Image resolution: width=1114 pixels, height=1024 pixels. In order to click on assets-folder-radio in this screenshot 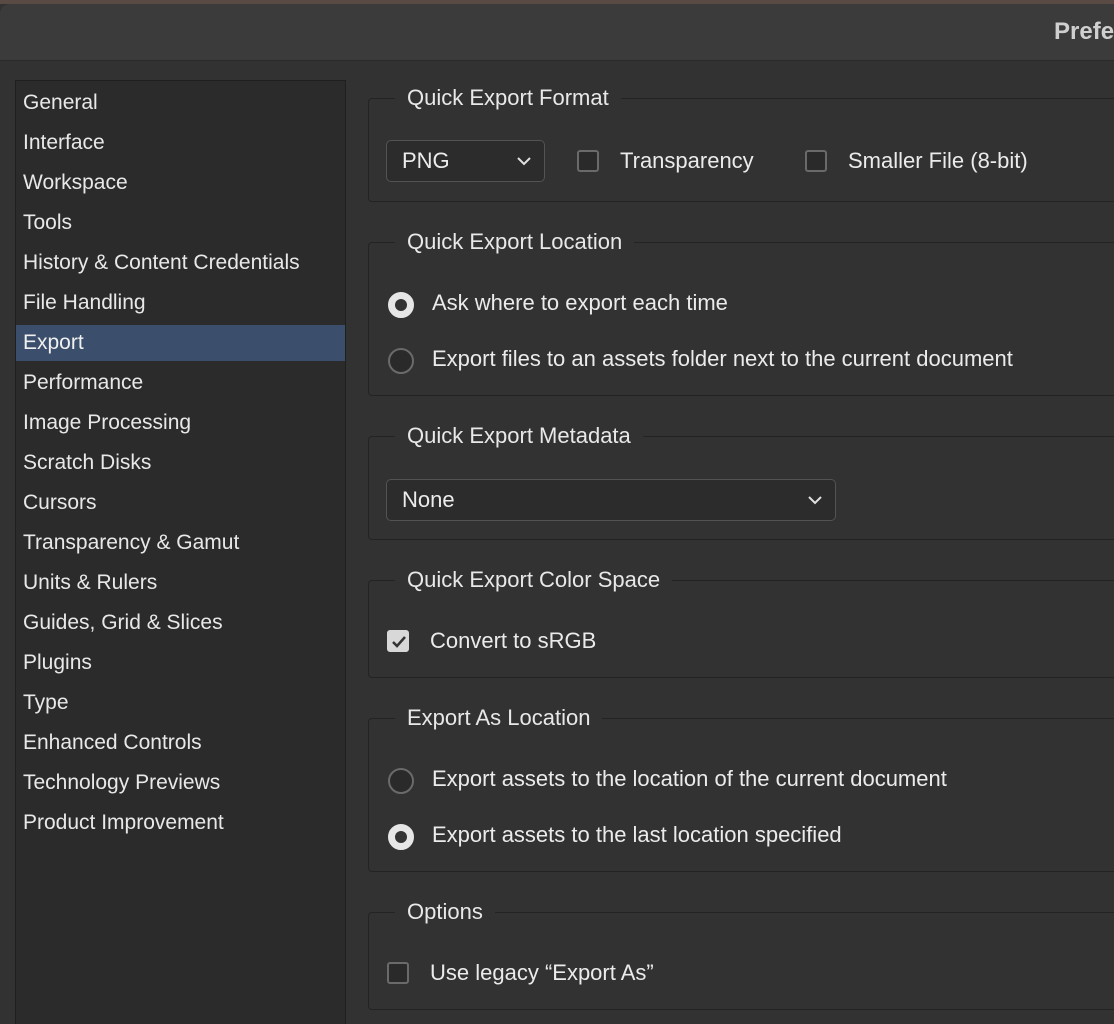, I will do `click(401, 361)`.